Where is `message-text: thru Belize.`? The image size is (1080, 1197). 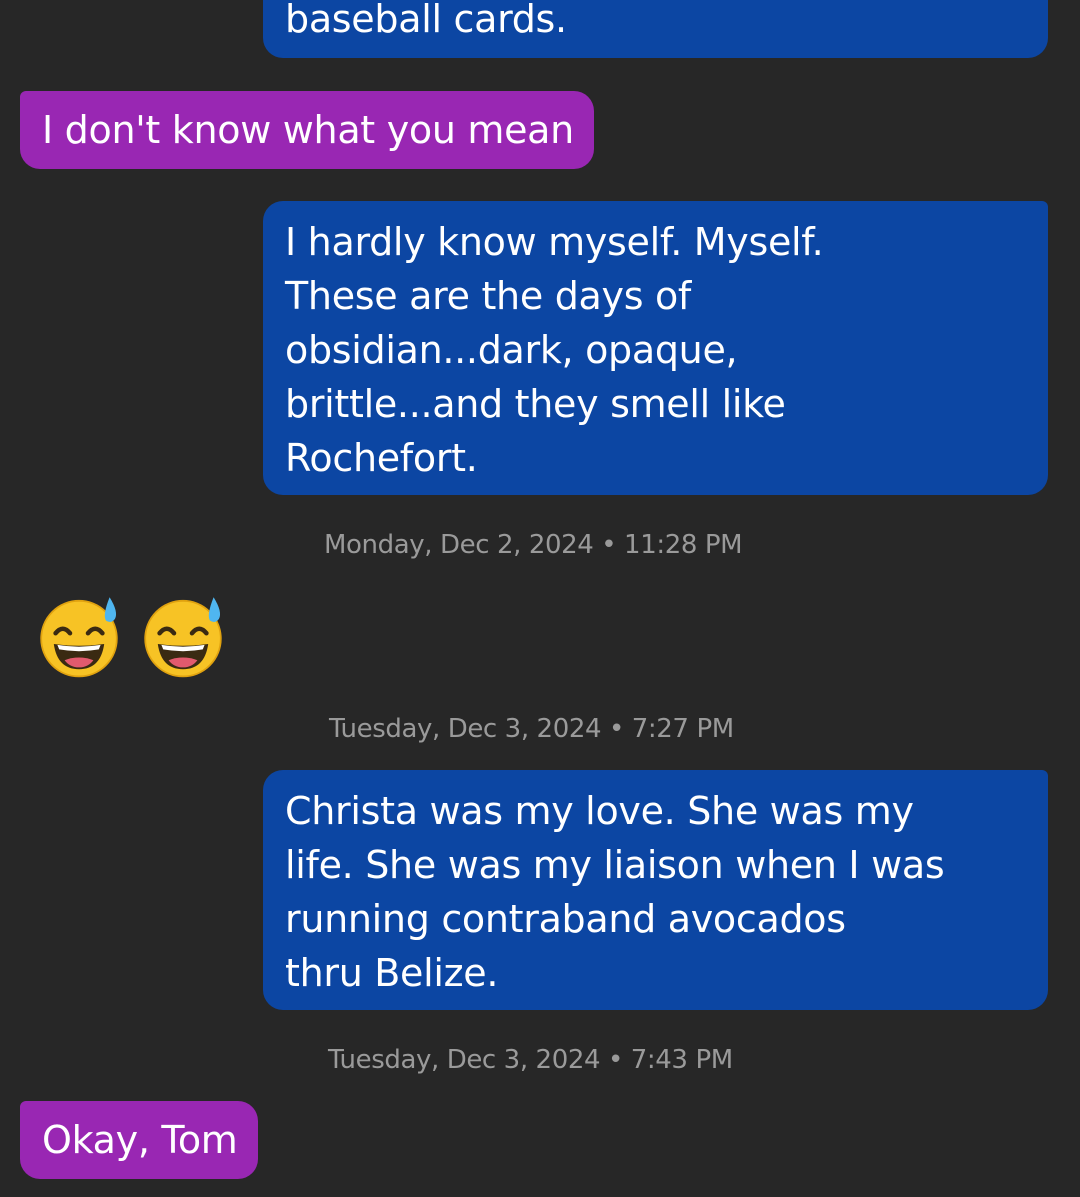
message-text: thru Belize. is located at coordinates (392, 973).